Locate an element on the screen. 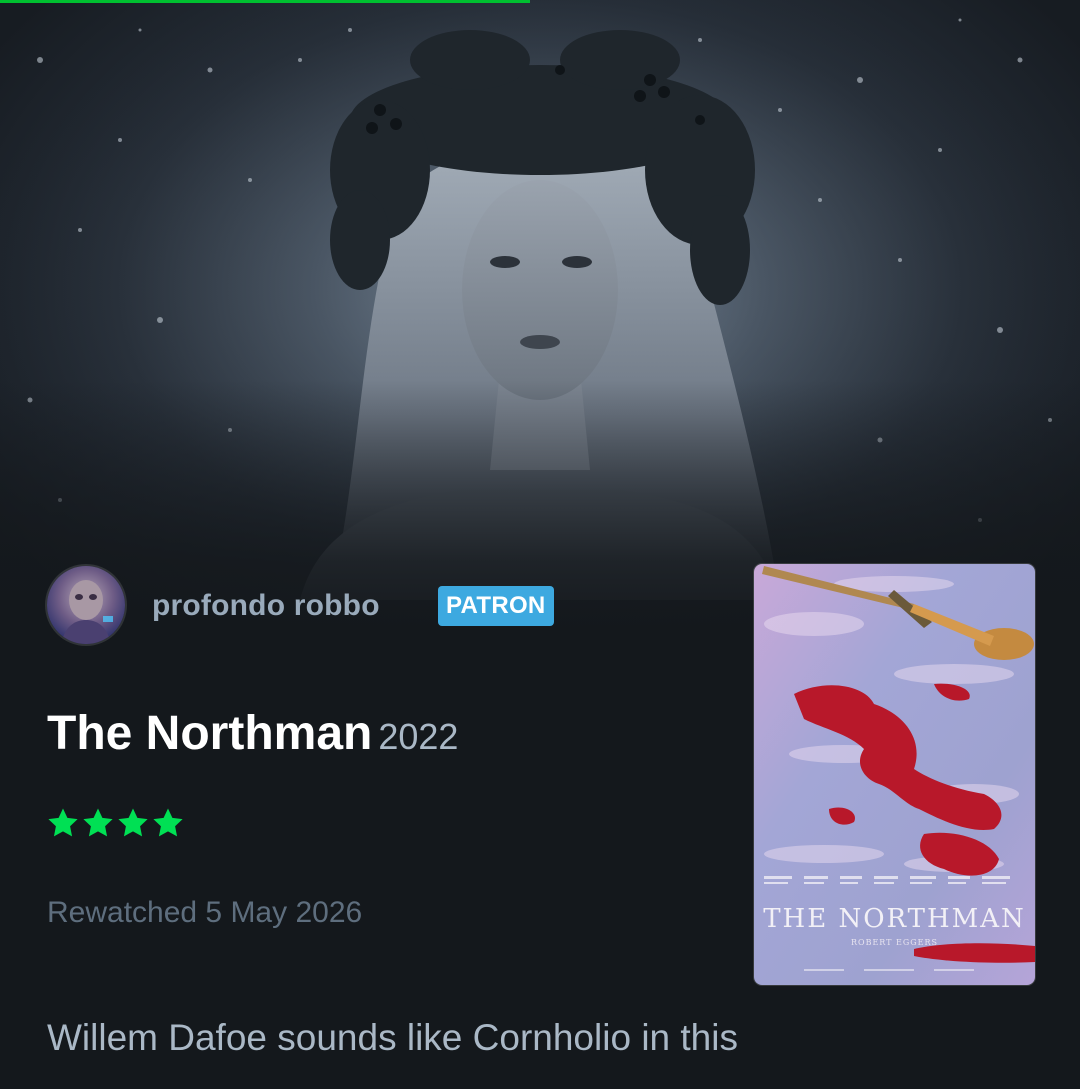 The width and height of the screenshot is (1080, 1089). film-poster: THE NORTHMAN ROBERT EGGERS is located at coordinates (894, 774).